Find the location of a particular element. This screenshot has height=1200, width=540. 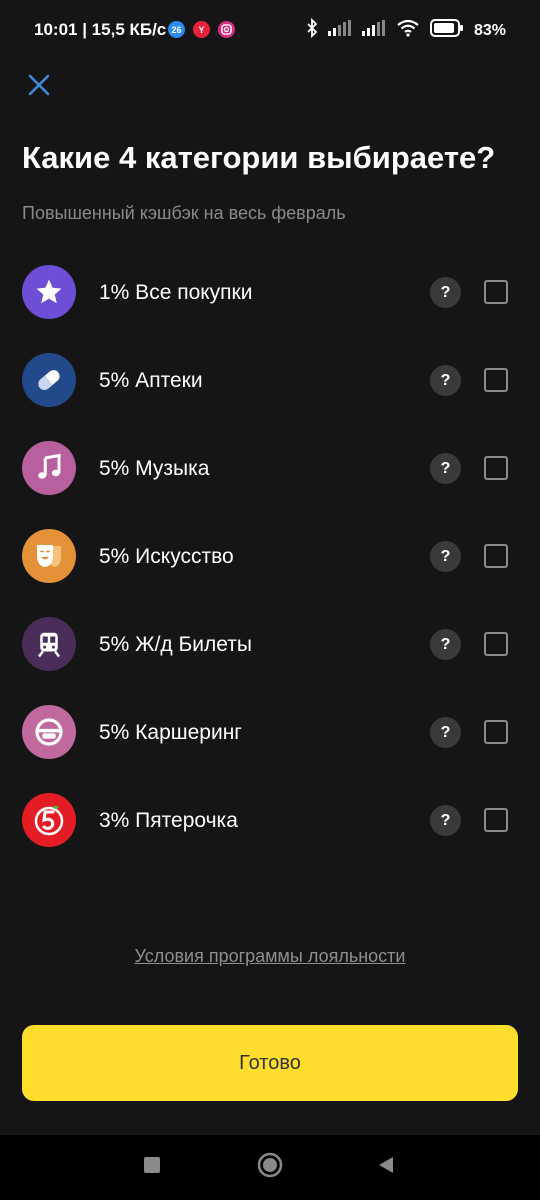

category-row-carsharing: 5% Каршеринг ? is located at coordinates (270, 732).